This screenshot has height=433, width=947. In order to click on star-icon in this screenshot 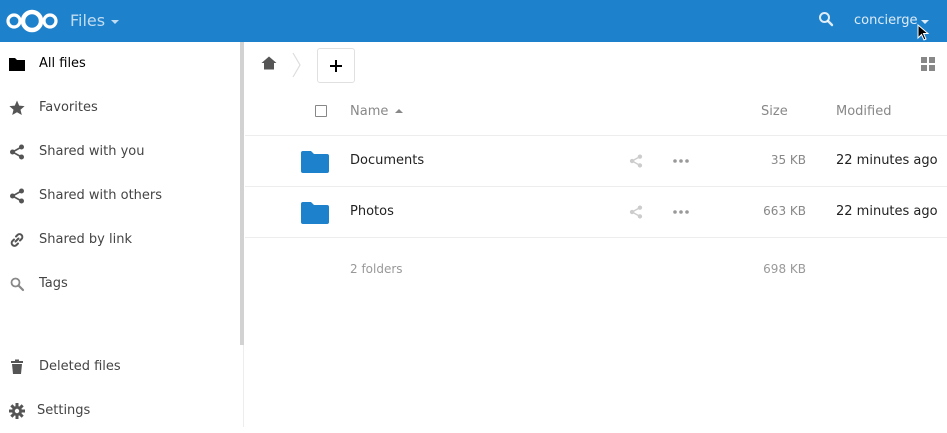, I will do `click(17, 108)`.